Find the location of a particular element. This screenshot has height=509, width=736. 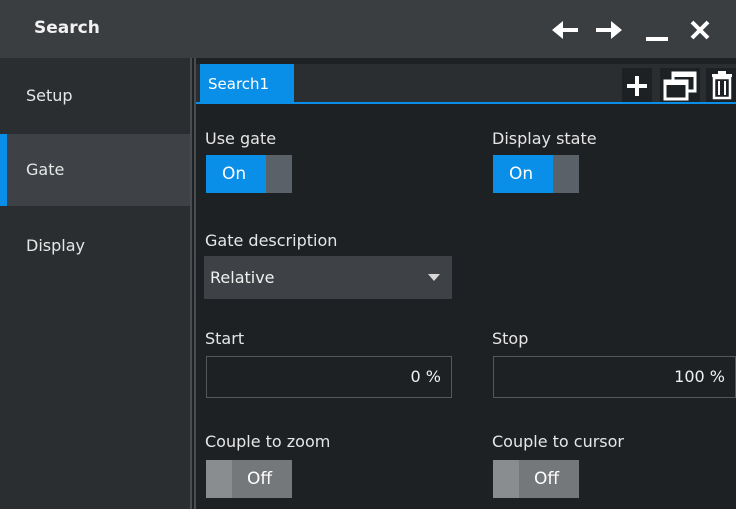

panel-divider is located at coordinates (193, 283).